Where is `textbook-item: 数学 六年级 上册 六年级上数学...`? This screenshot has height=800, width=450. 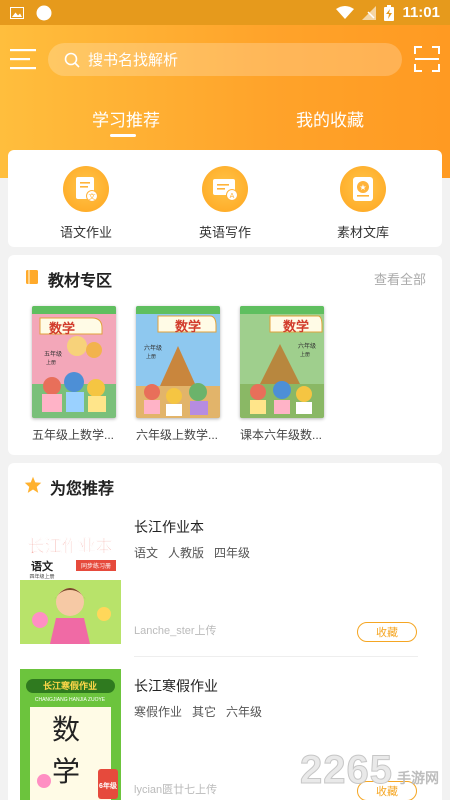
textbook-item: 数学 六年级 上册 六年级上数学... is located at coordinates (181, 374).